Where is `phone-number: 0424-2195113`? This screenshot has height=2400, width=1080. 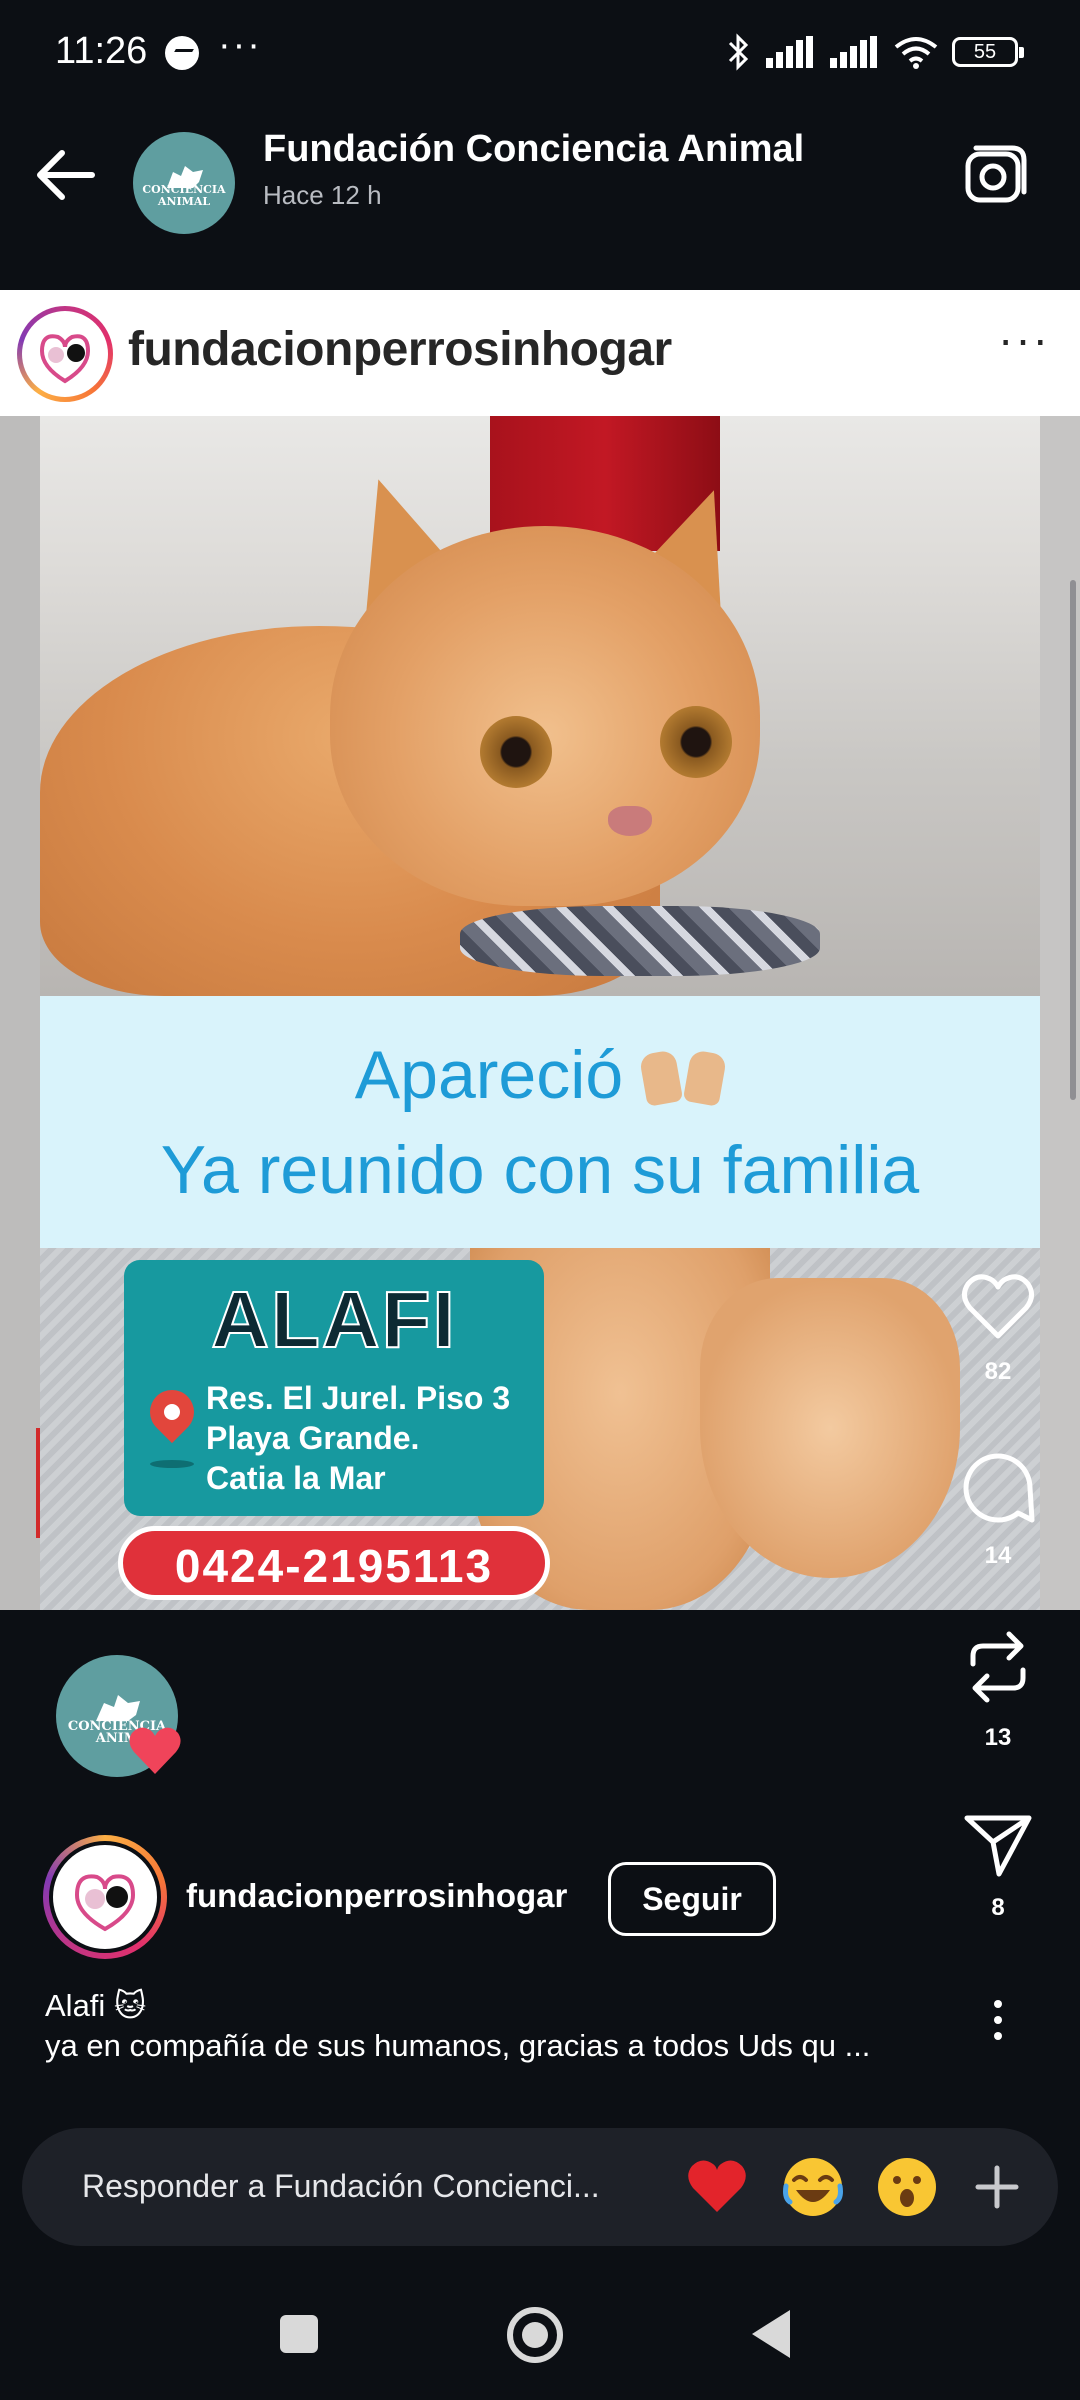
phone-number: 0424-2195113 is located at coordinates (334, 1566).